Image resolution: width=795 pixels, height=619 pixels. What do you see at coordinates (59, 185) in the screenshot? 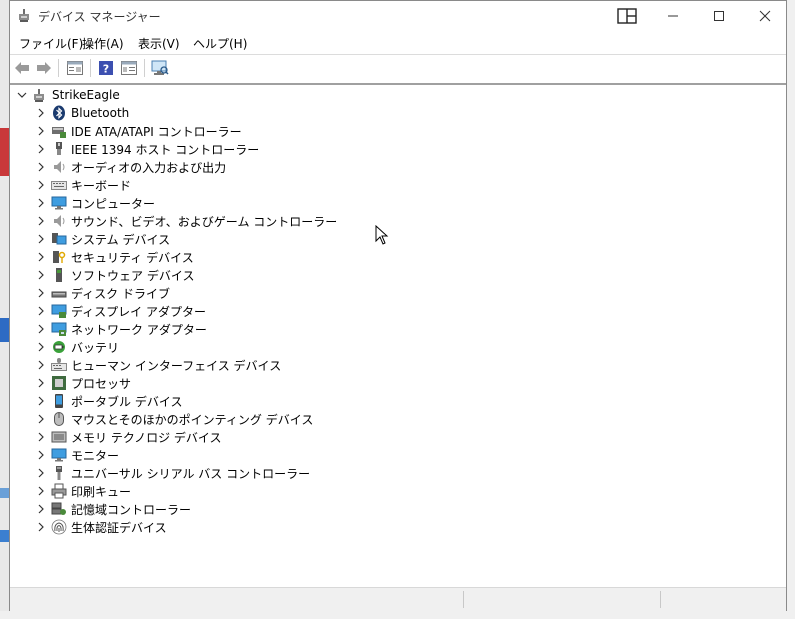
I see `keyboard-icon` at bounding box center [59, 185].